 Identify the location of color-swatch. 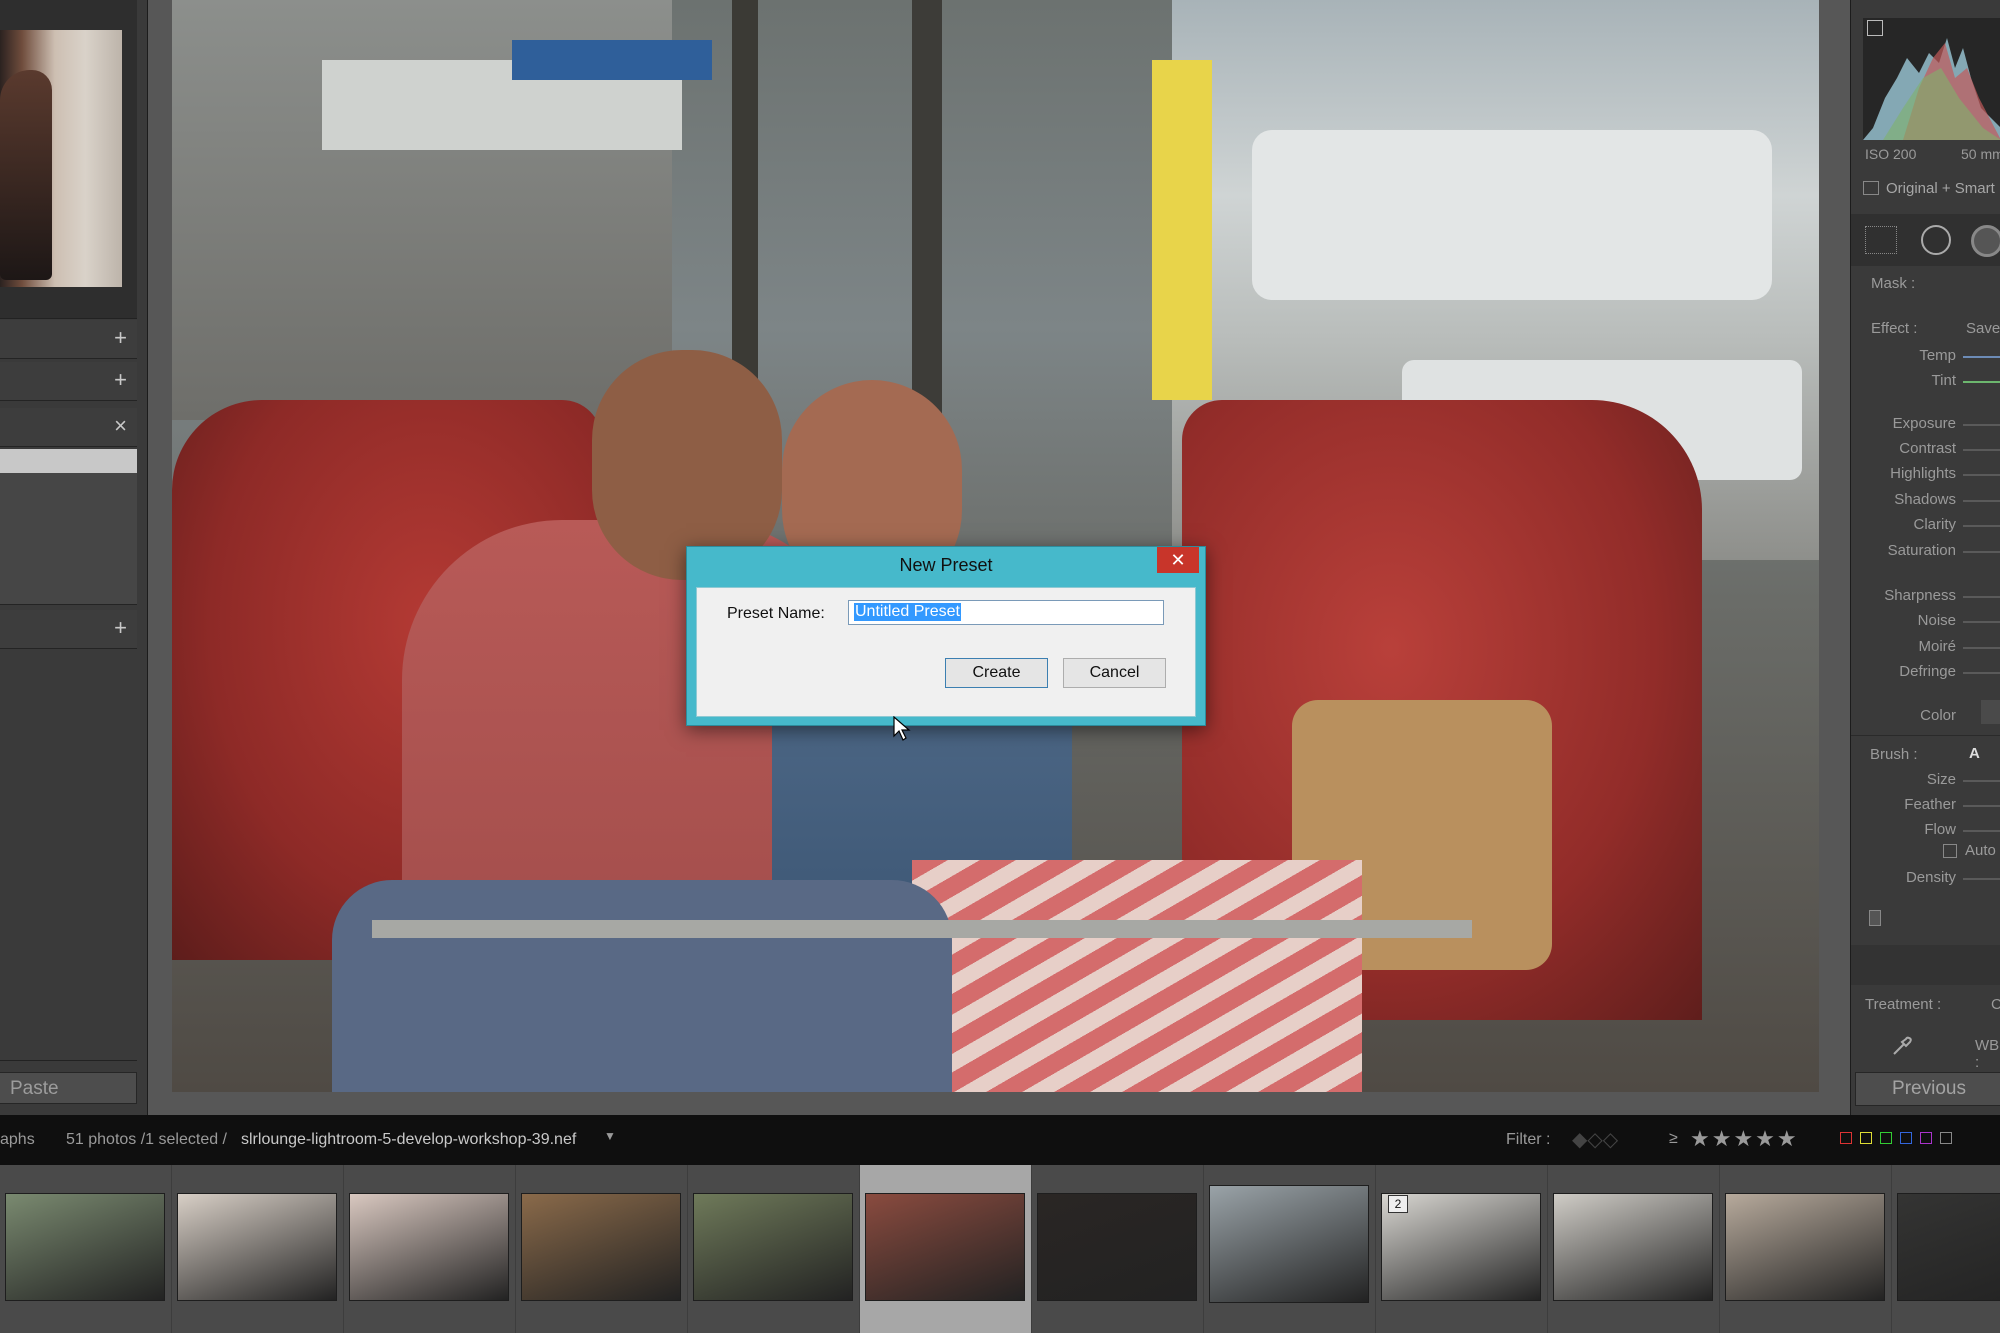
(1990, 712).